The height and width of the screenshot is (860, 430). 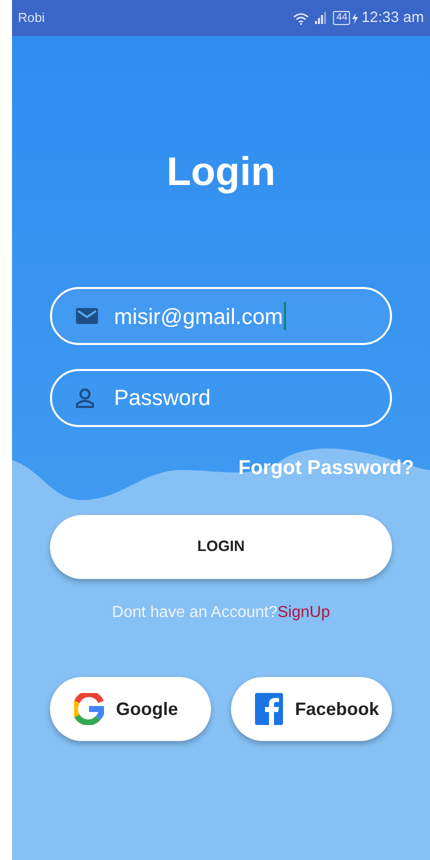 I want to click on facebook-button: Facebook, so click(x=311, y=709).